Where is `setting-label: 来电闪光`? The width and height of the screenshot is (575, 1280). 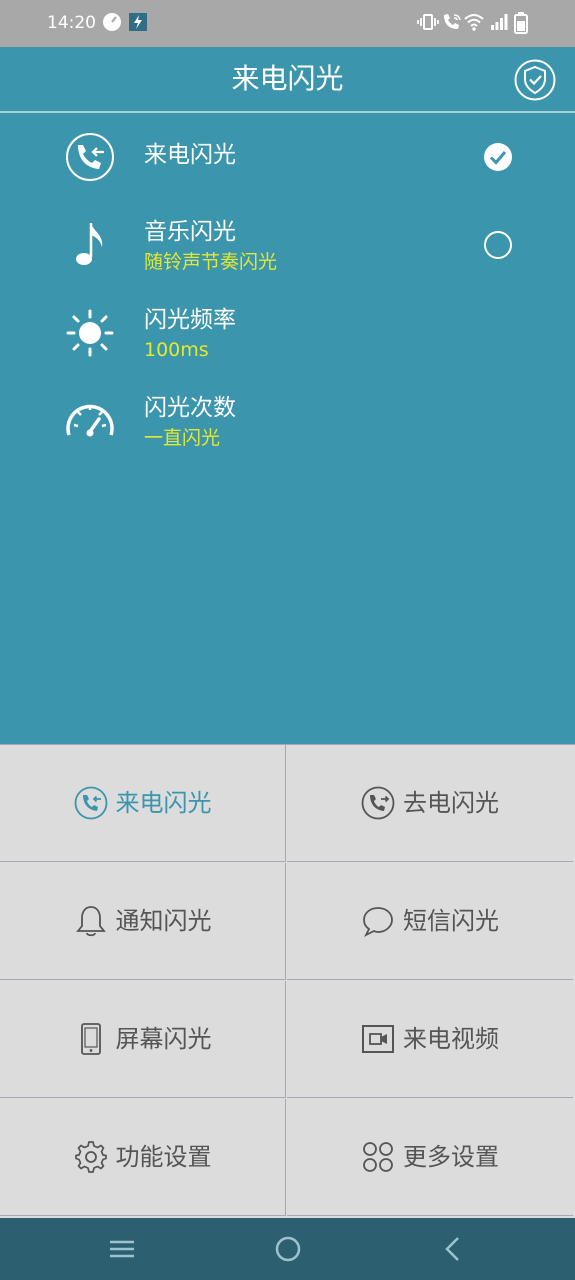
setting-label: 来电闪光 is located at coordinates (190, 155).